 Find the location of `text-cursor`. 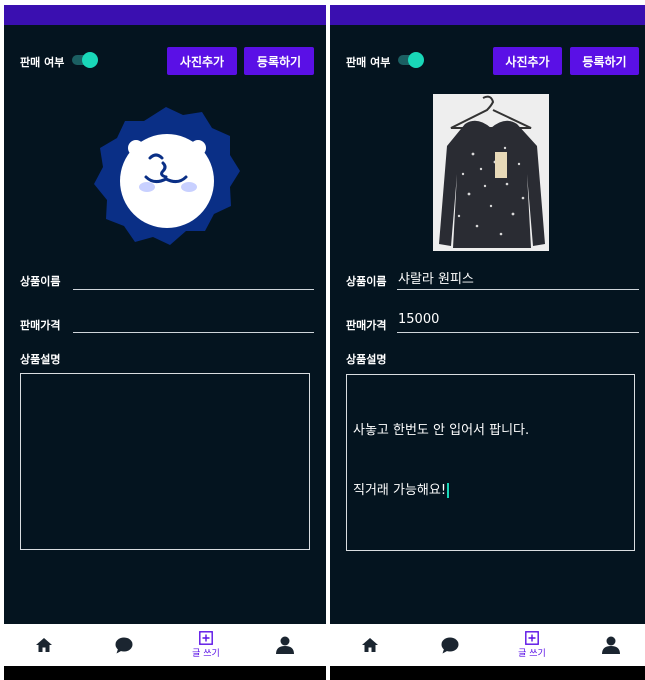

text-cursor is located at coordinates (448, 490).